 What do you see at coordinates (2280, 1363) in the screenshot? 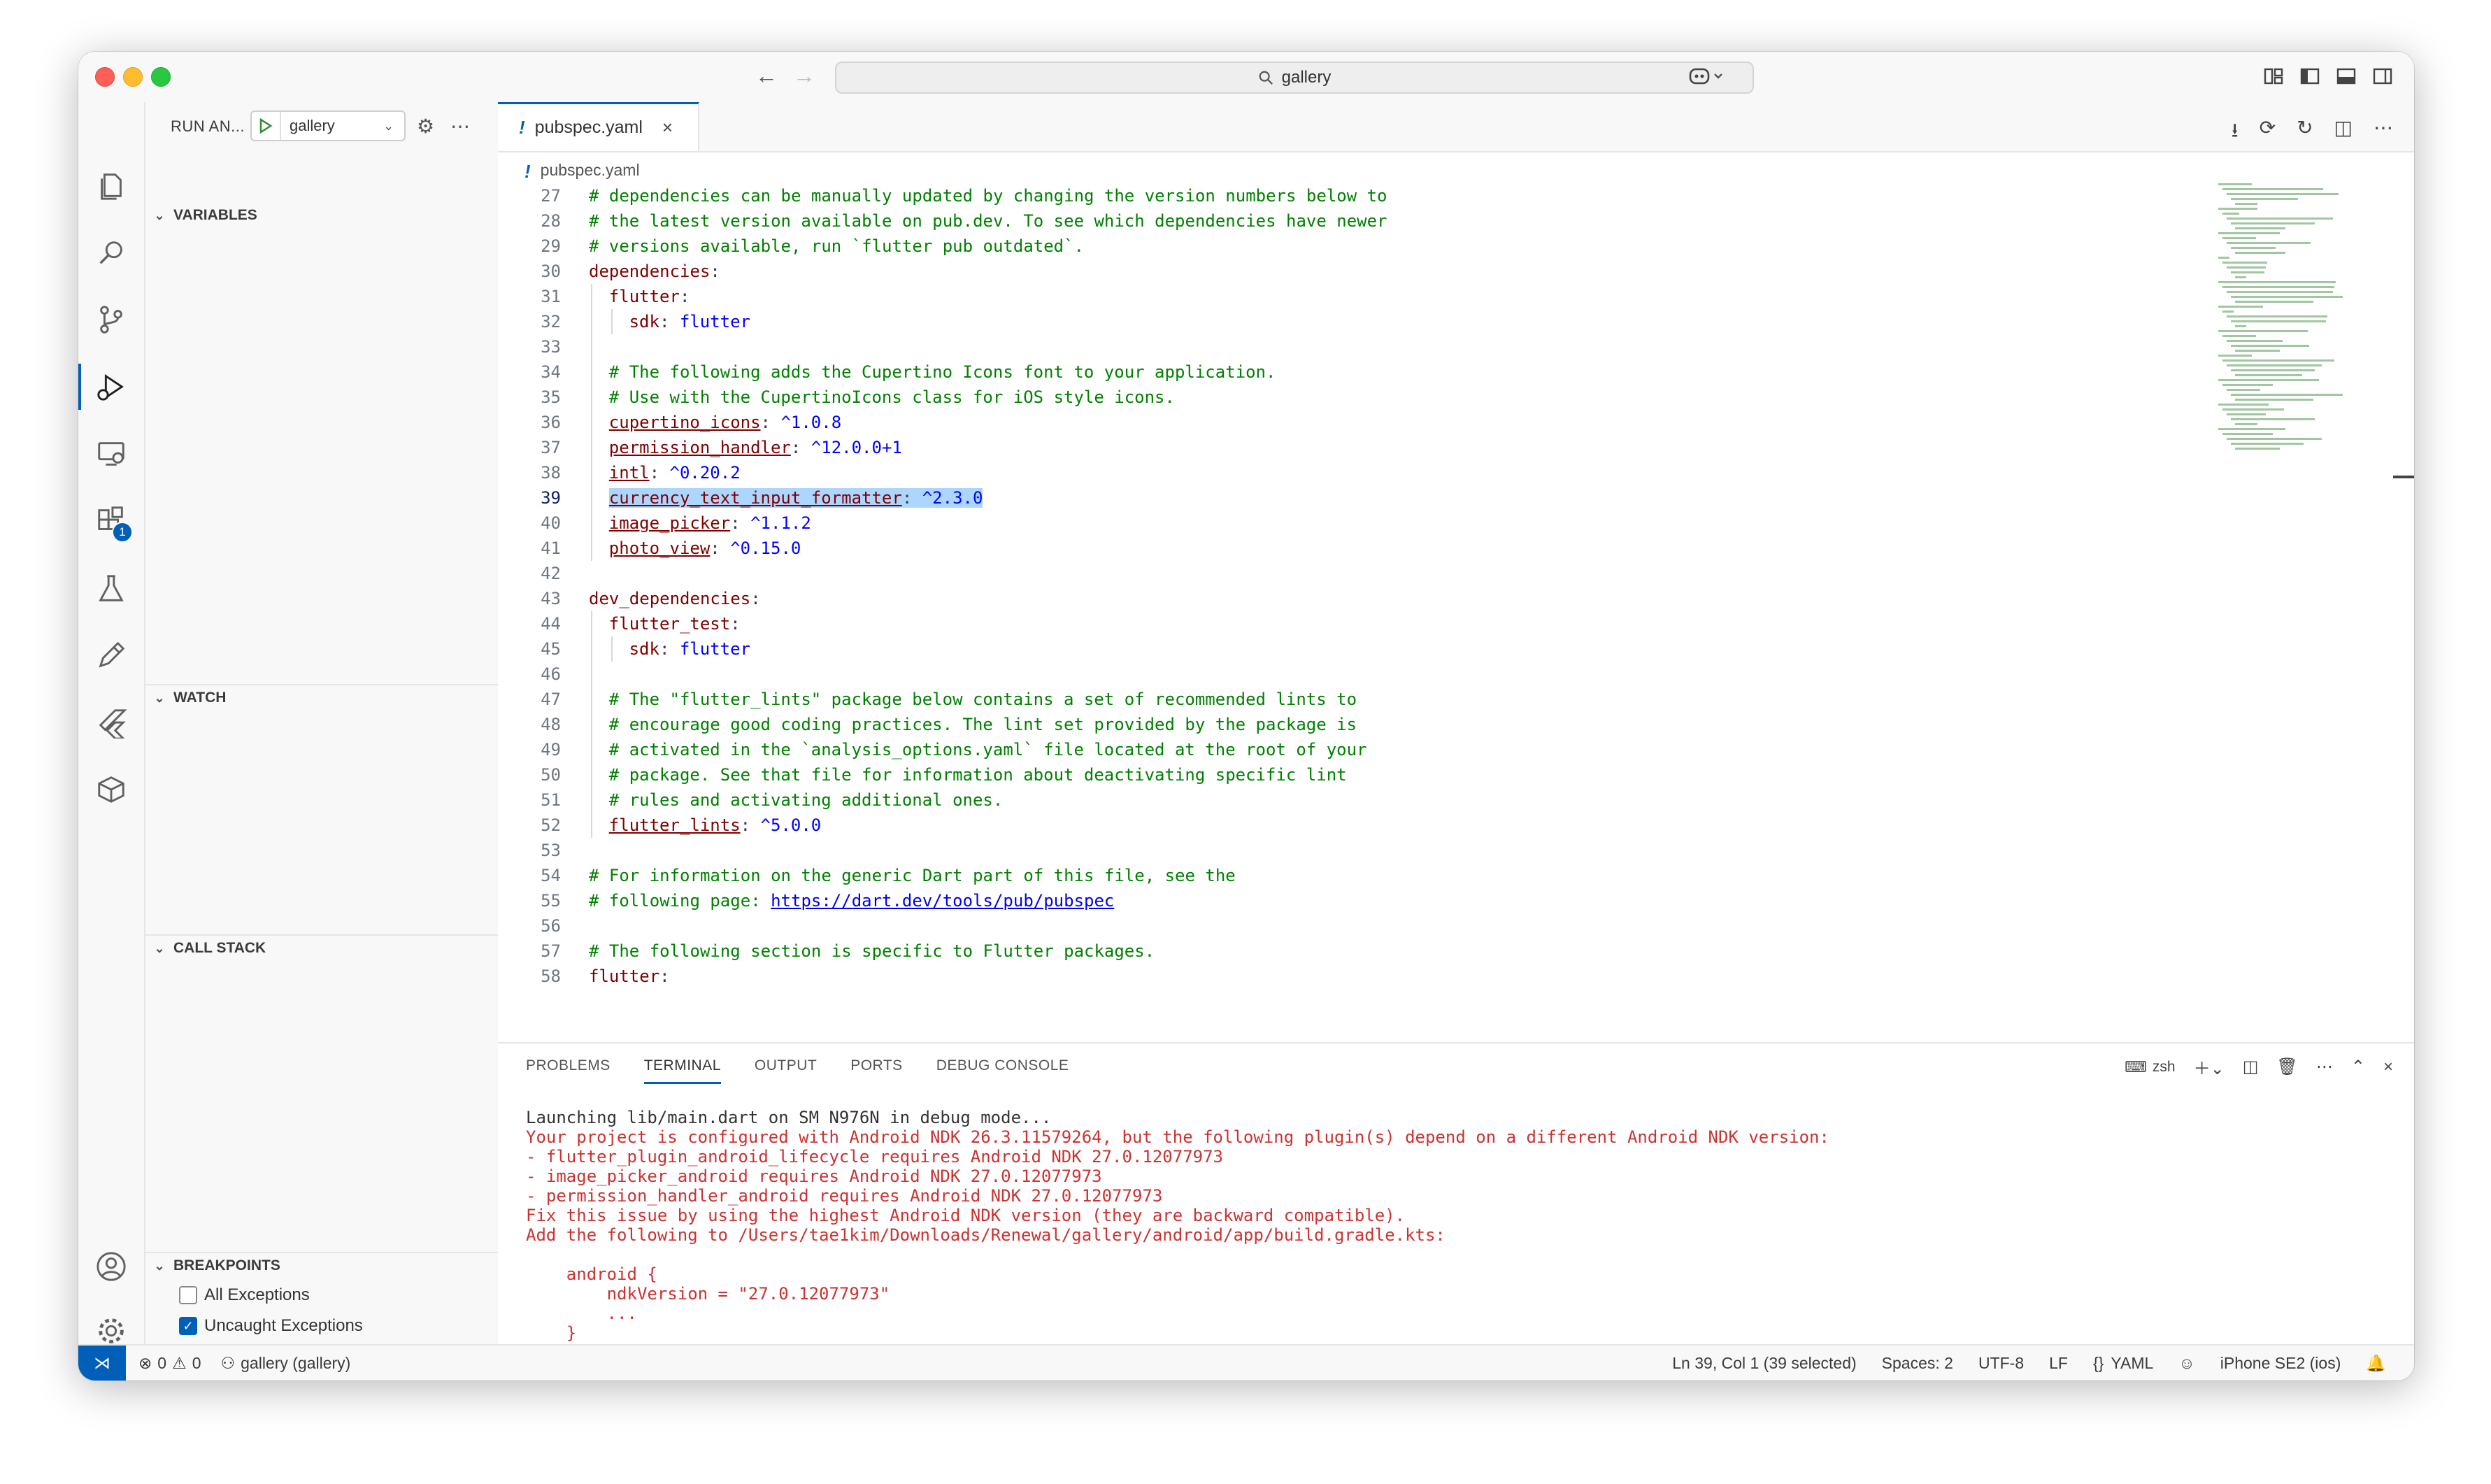
I see `device-status: iPhone SE2 (ios)` at bounding box center [2280, 1363].